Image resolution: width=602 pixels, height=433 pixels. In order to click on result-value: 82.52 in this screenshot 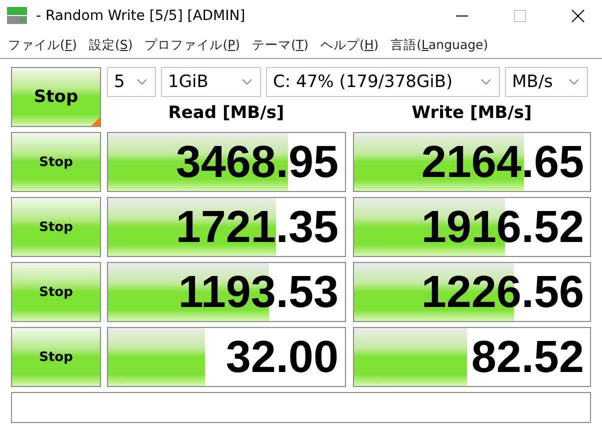, I will do `click(527, 357)`.